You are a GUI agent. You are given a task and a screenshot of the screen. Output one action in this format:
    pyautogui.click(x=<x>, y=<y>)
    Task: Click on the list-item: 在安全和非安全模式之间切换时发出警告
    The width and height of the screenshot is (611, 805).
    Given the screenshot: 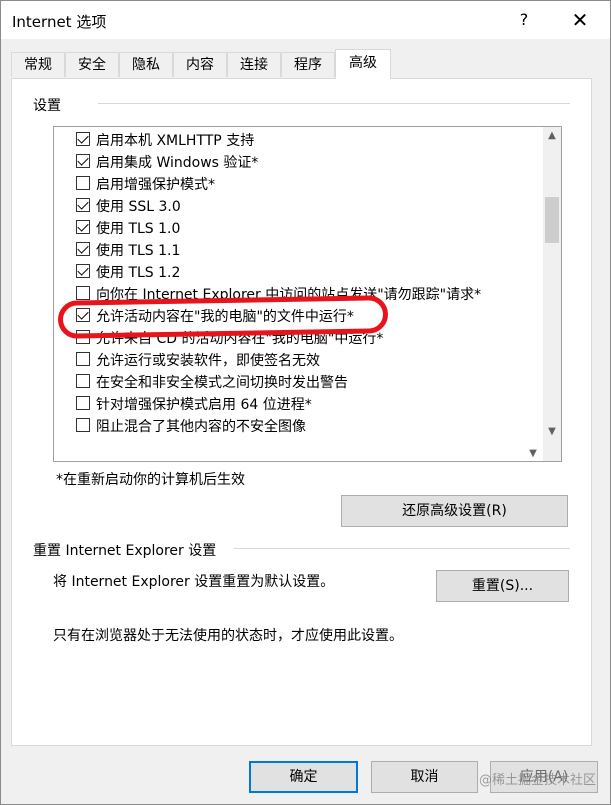 What is the action you would take?
    pyautogui.click(x=299, y=381)
    